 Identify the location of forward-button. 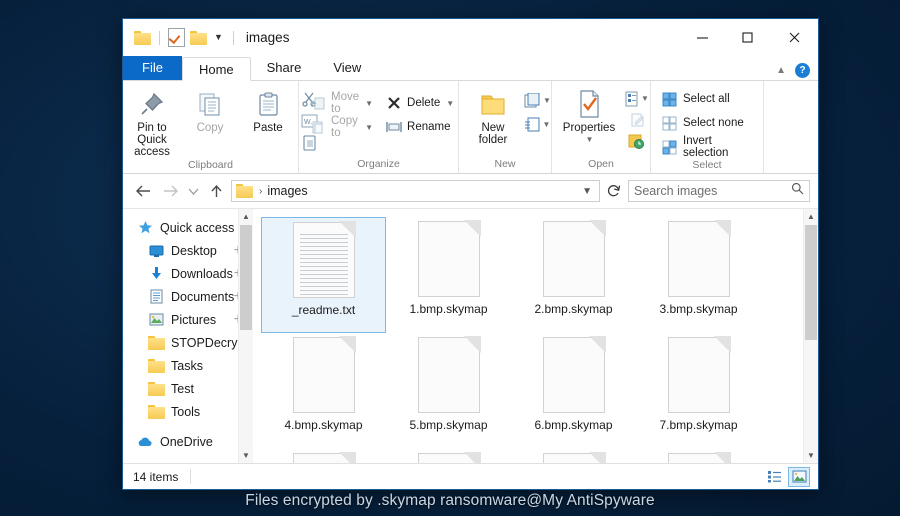
(170, 191).